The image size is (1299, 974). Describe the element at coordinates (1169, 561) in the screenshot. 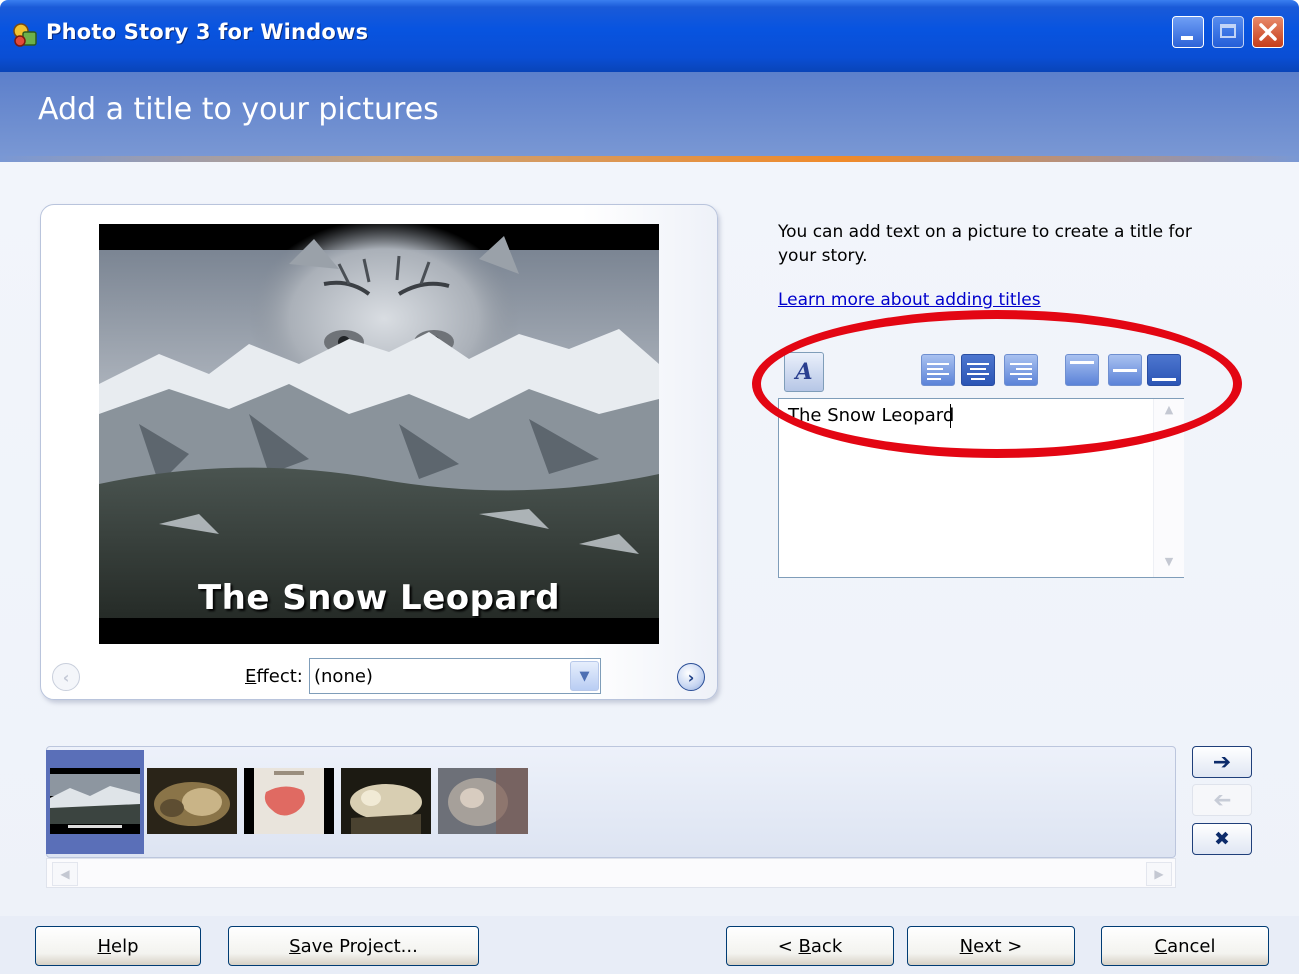

I see `scroll-down-icon: ▼` at that location.